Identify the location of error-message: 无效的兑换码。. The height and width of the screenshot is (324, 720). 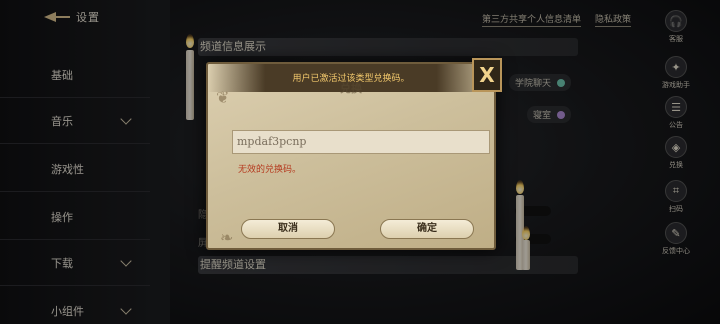
(270, 170).